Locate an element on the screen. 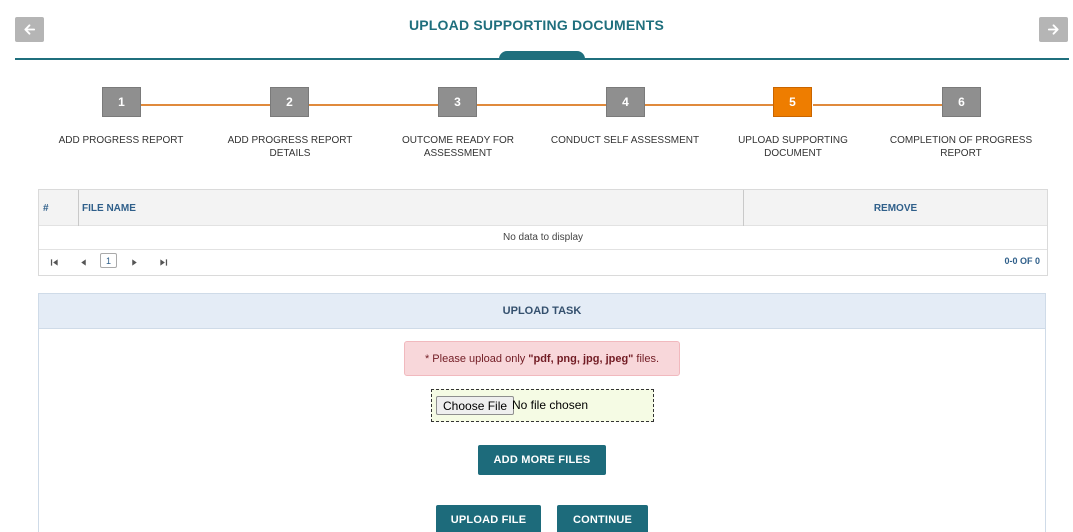 This screenshot has width=1073, height=532. page-title: UPLOAD SUPPORTING DOCUMENTS is located at coordinates (536, 25).